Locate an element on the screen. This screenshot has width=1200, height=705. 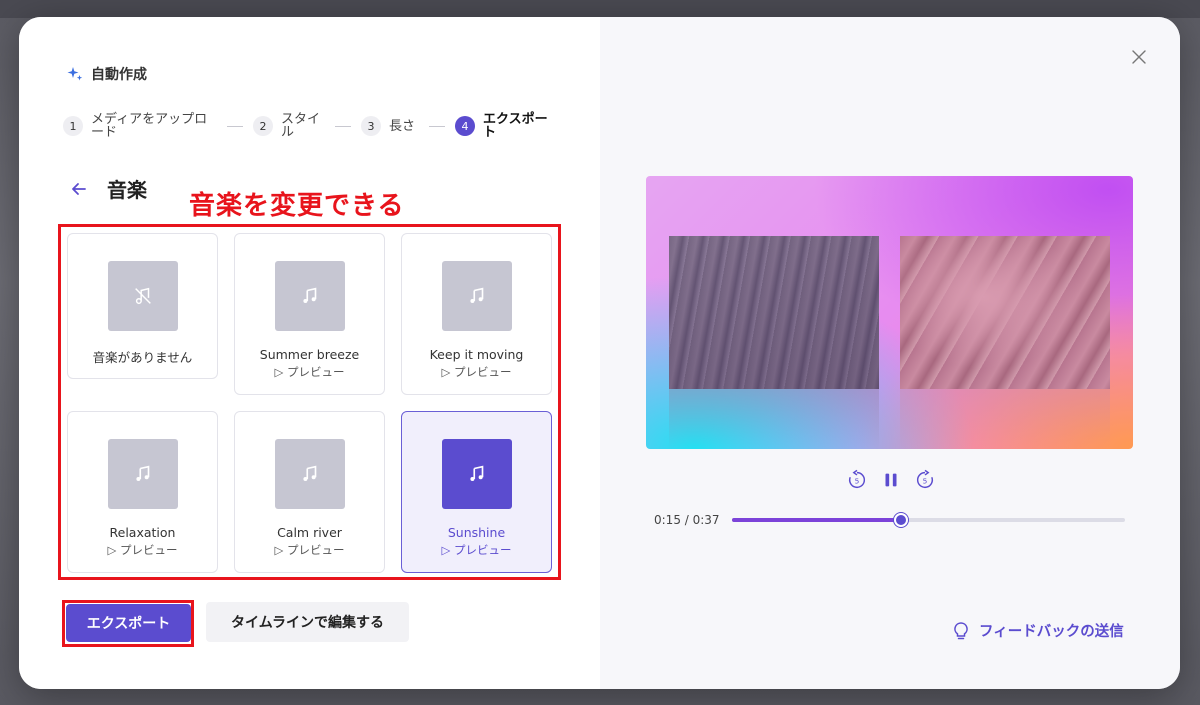
annotation-box-export is located at coordinates (128, 623).